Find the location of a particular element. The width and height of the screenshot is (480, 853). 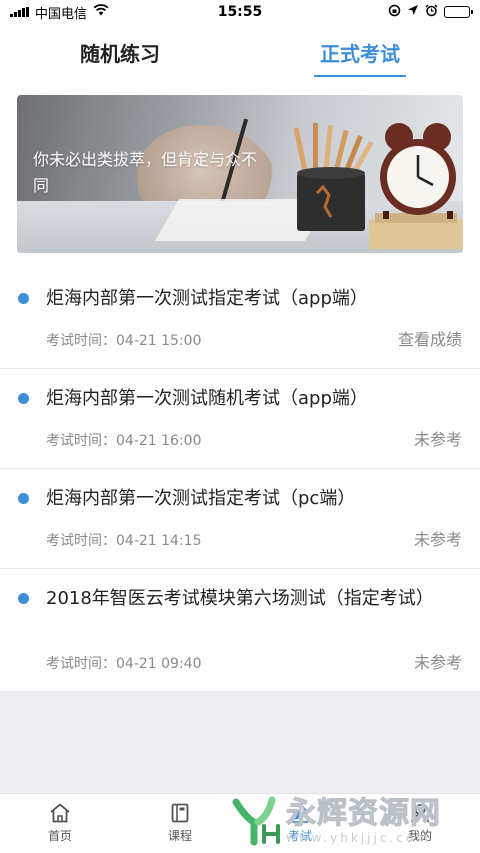

carrier-name: 中国电信 is located at coordinates (61, 14).